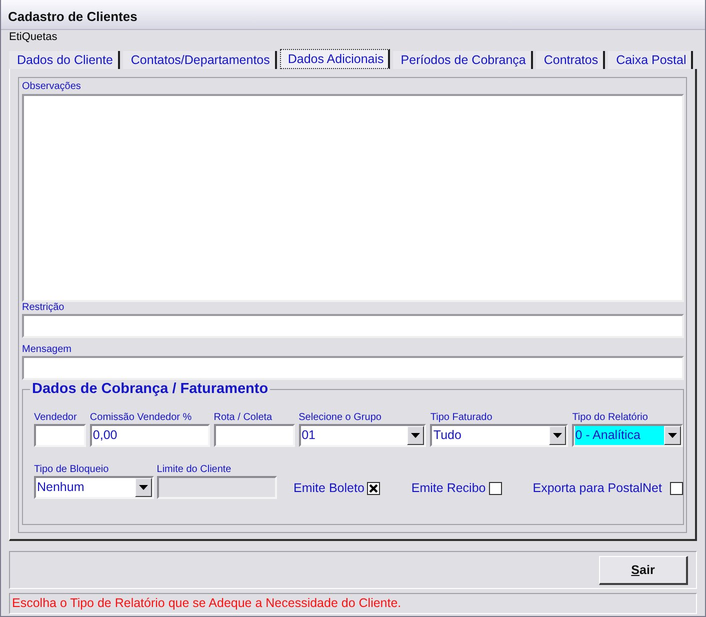 Image resolution: width=706 pixels, height=617 pixels. I want to click on input-field: 0,00, so click(150, 435).